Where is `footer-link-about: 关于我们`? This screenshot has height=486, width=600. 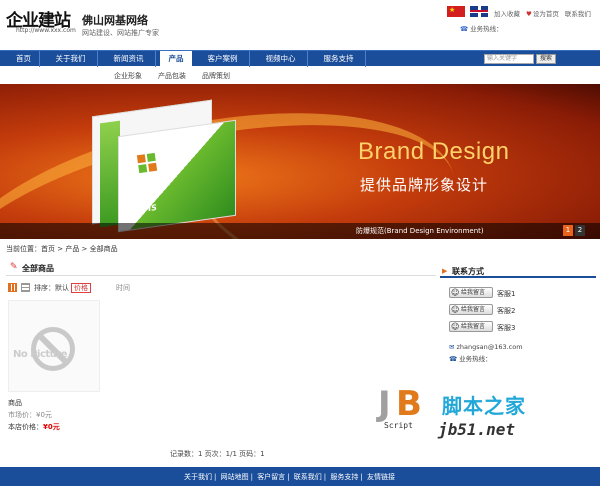
footer-link-about: 关于我们 is located at coordinates (198, 477).